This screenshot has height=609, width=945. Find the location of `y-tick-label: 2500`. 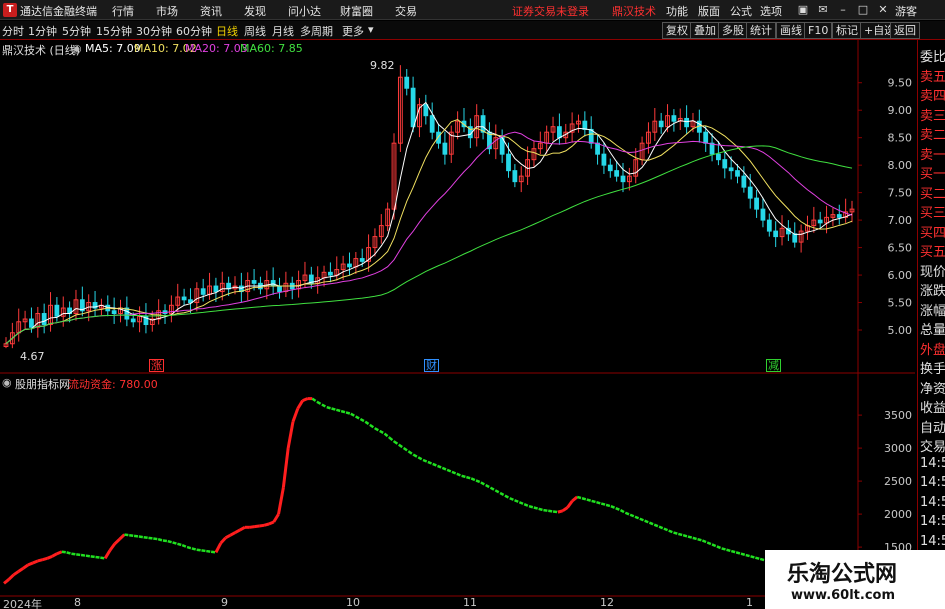

y-tick-label: 2500 is located at coordinates (898, 481).